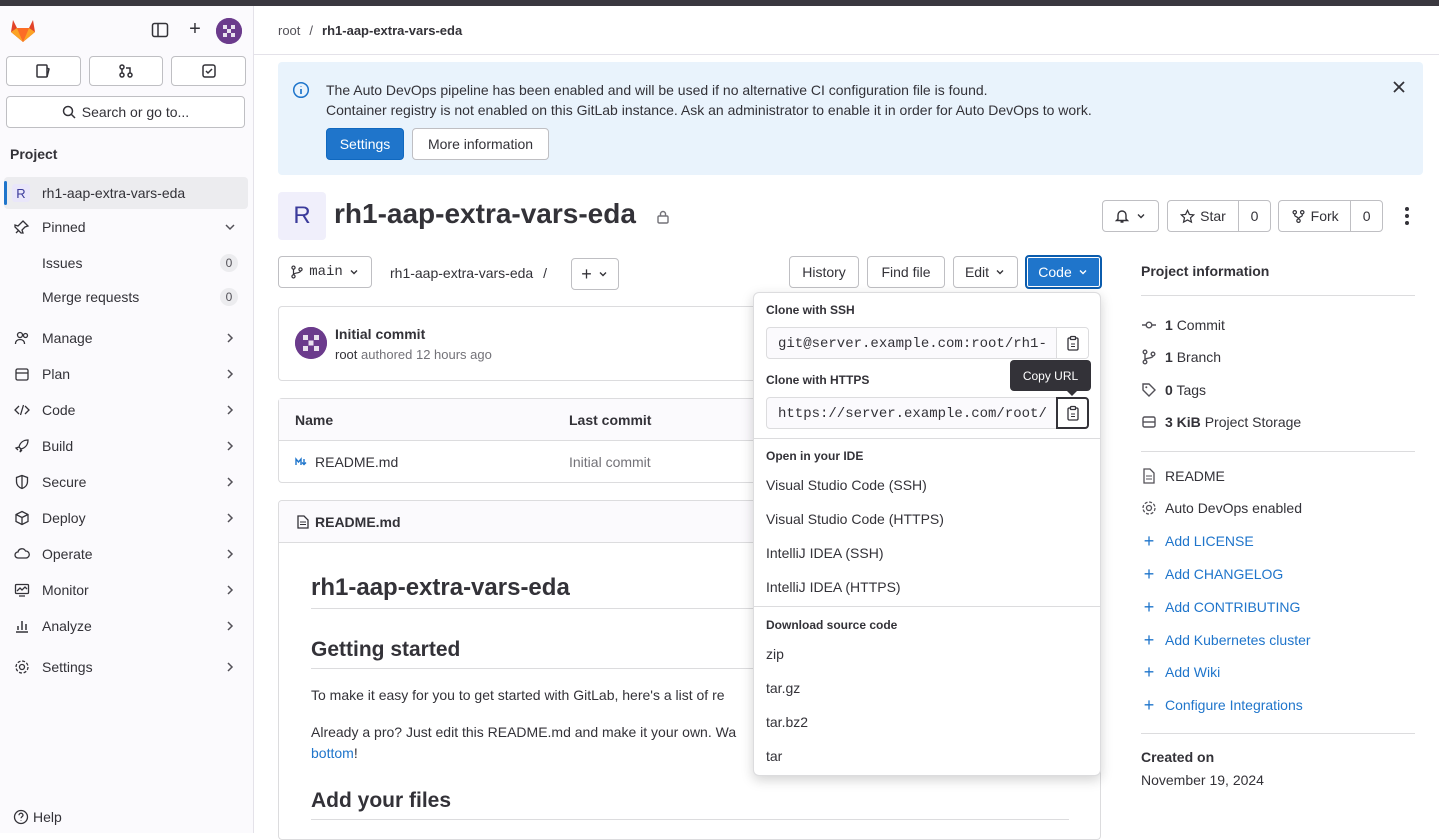 The image size is (1439, 840). Describe the element at coordinates (1193, 672) in the screenshot. I see `add-wiki-label: Add Wiki` at that location.